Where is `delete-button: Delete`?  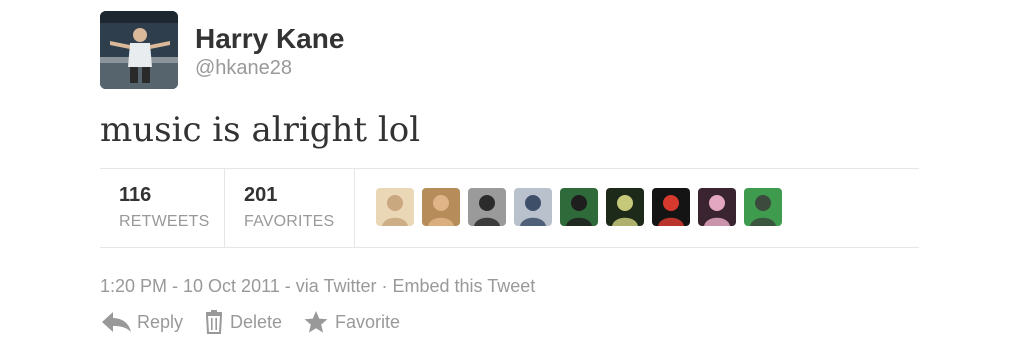
delete-button: Delete is located at coordinates (249, 322).